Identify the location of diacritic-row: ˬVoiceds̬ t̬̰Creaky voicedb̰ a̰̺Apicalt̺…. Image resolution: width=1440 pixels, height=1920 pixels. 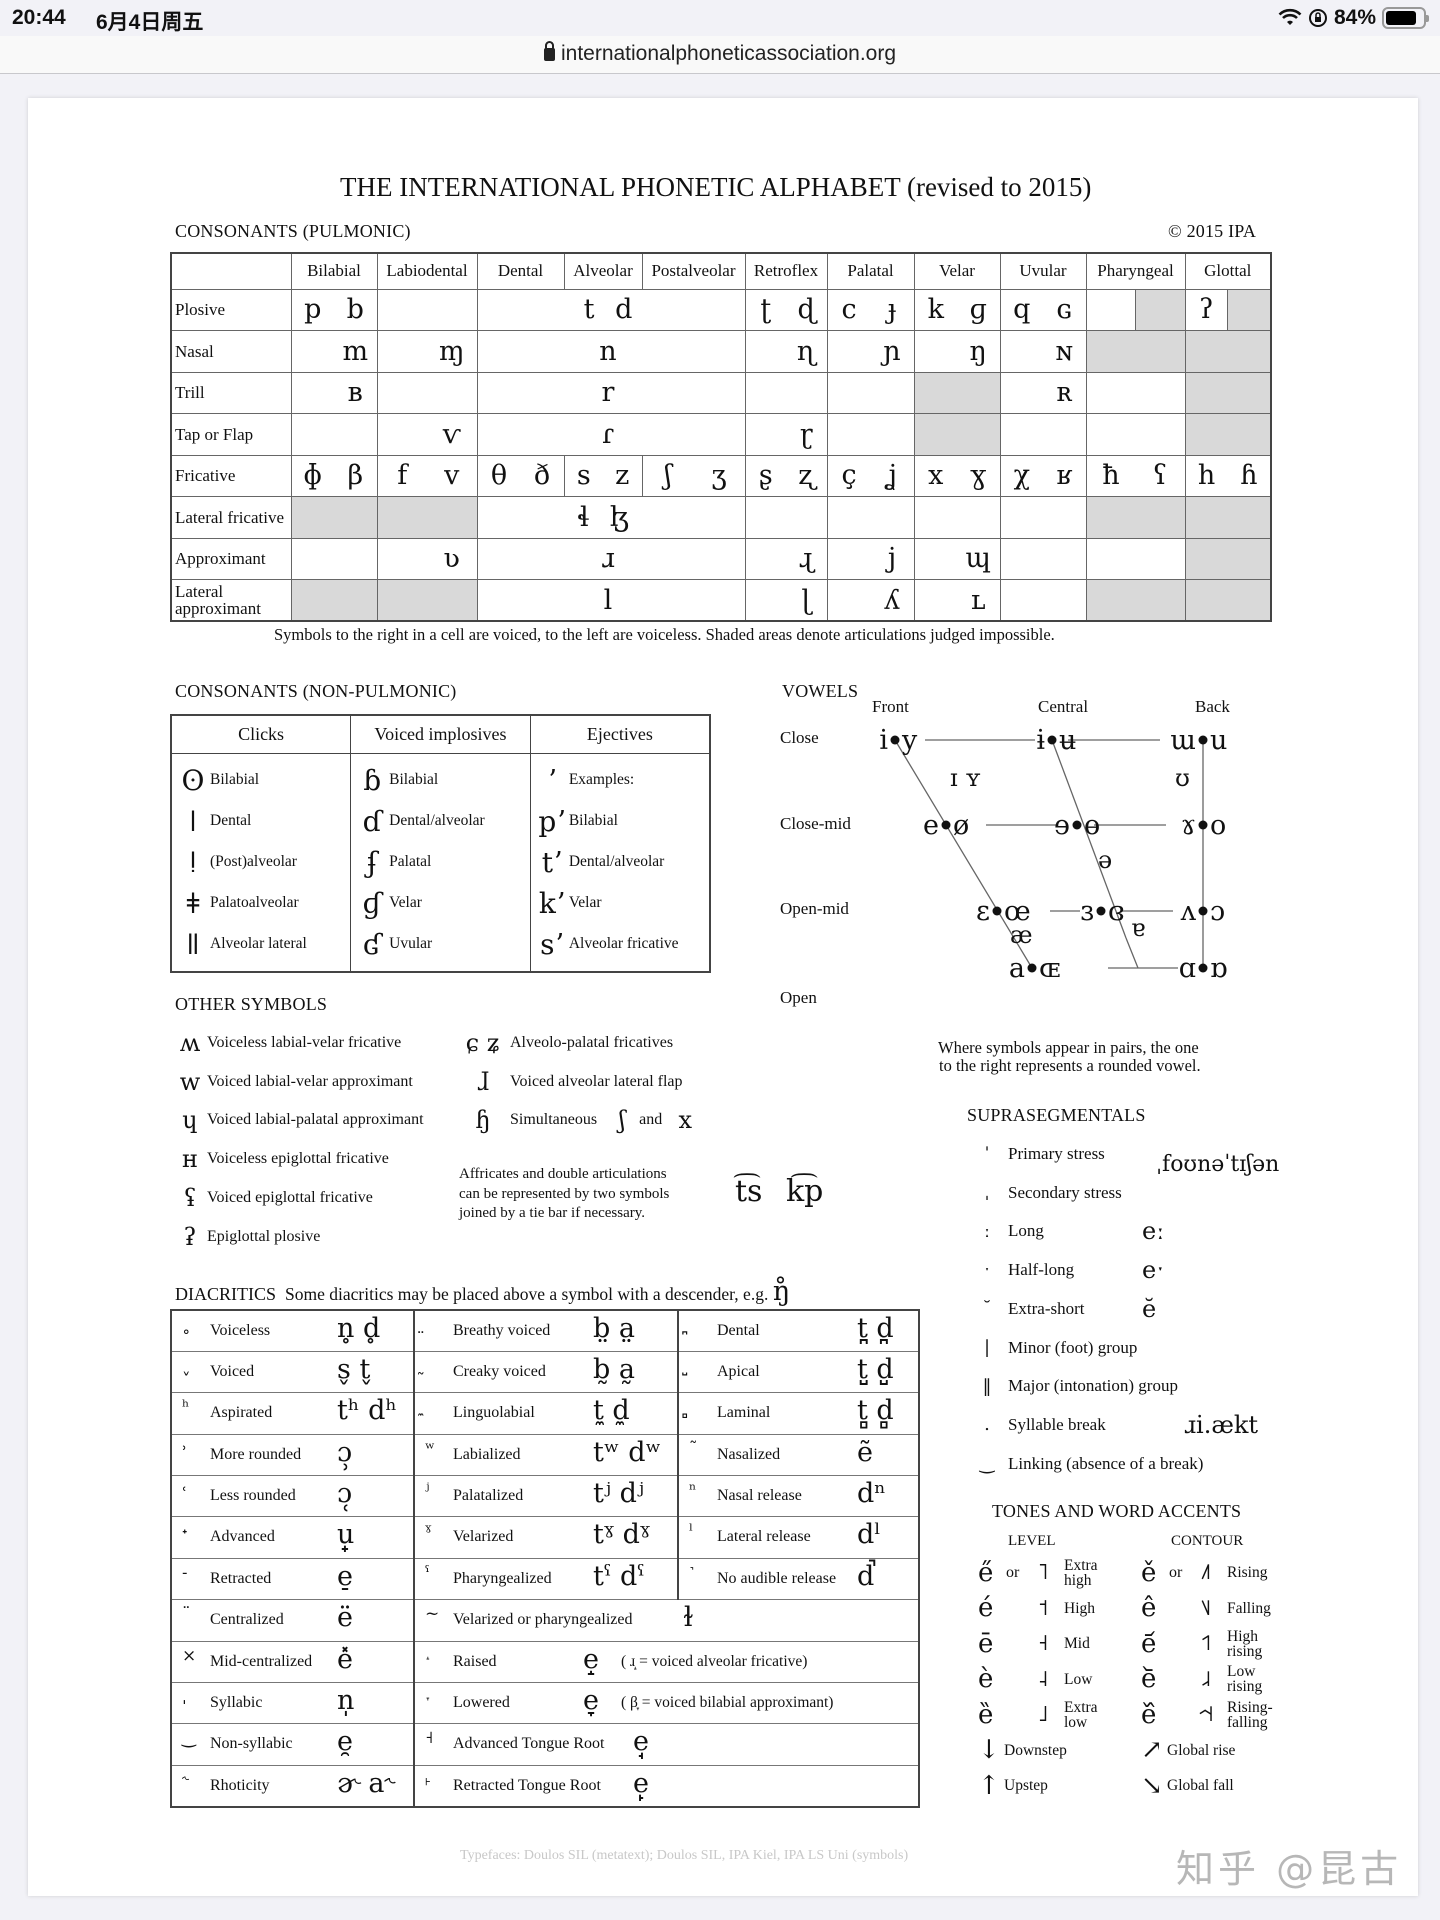
(545, 1372).